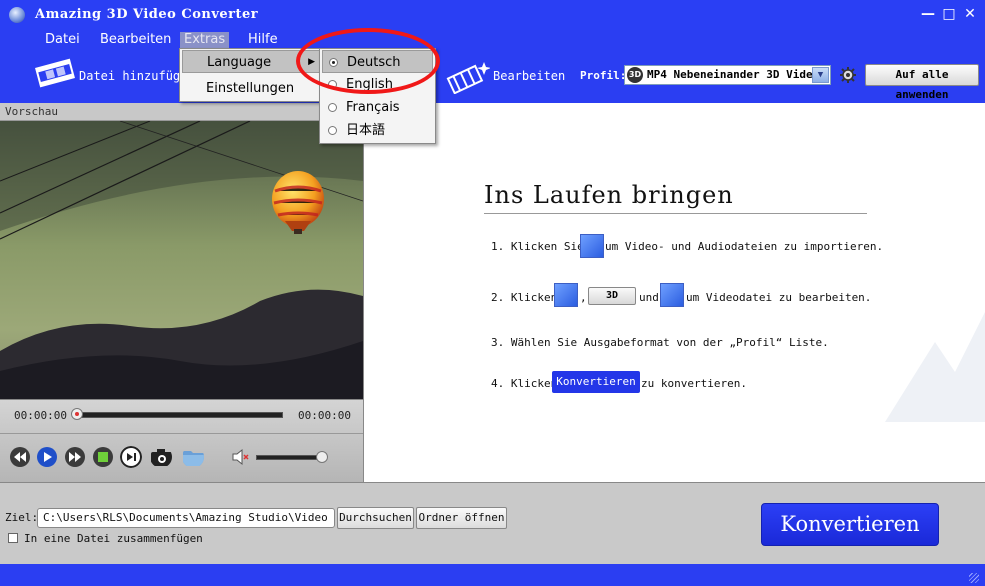 Image resolution: width=985 pixels, height=586 pixels. I want to click on rewind-icon, so click(20, 457).